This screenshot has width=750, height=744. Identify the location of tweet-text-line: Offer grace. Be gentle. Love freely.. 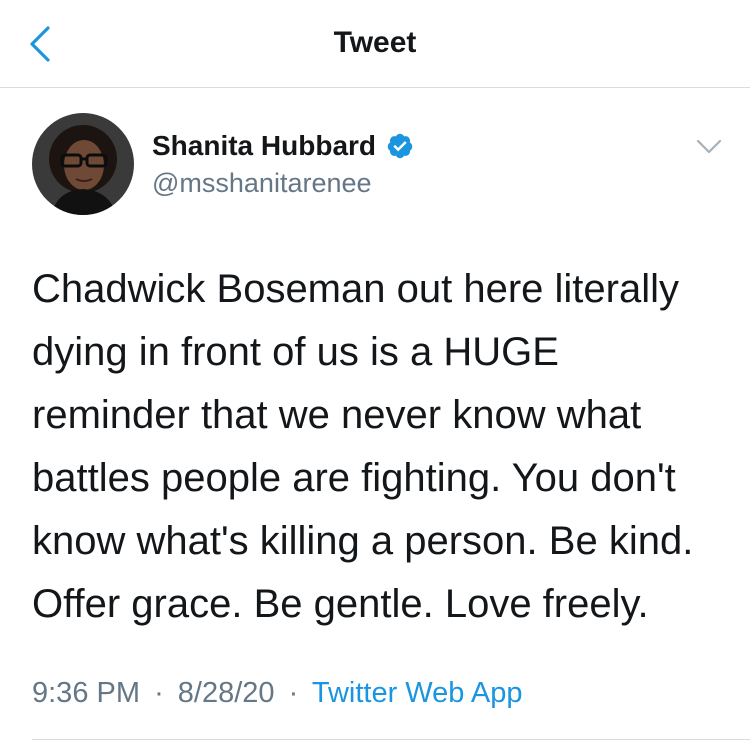
(340, 604).